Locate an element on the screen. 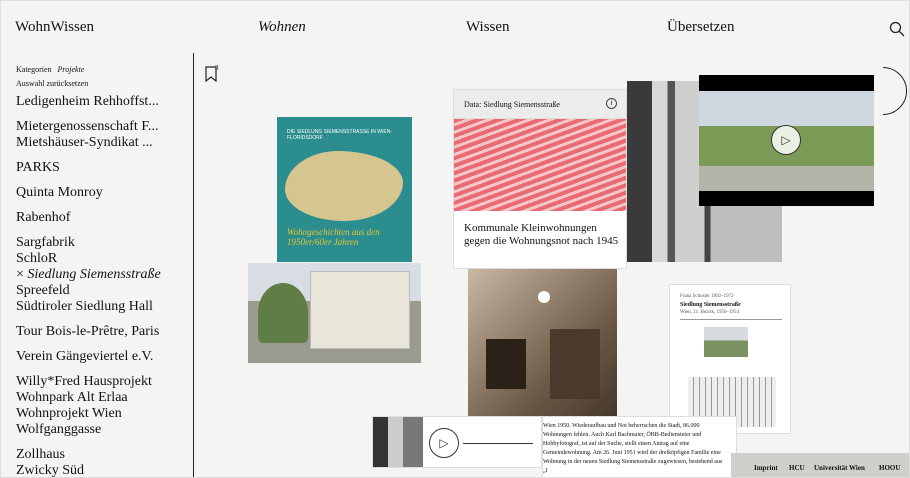 This screenshot has height=478, width=910. category-filter: Kategorien Projekte is located at coordinates (50, 69).